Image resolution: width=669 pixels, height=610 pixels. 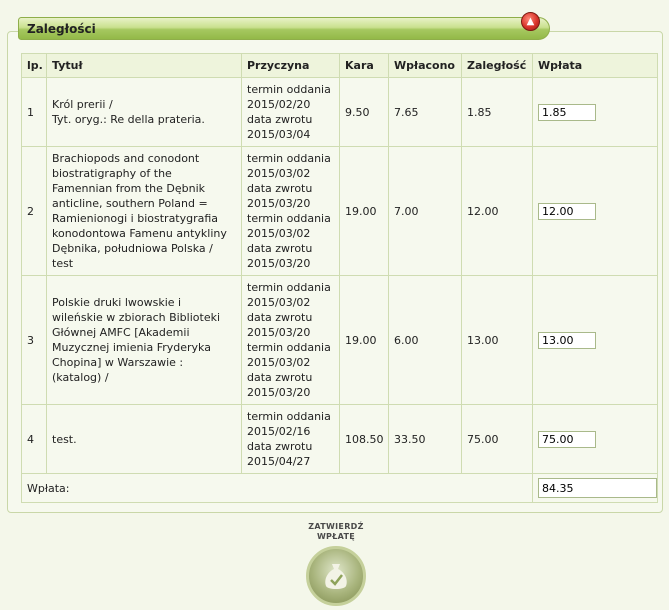 What do you see at coordinates (425, 439) in the screenshot?
I see `row-paid: 33.50` at bounding box center [425, 439].